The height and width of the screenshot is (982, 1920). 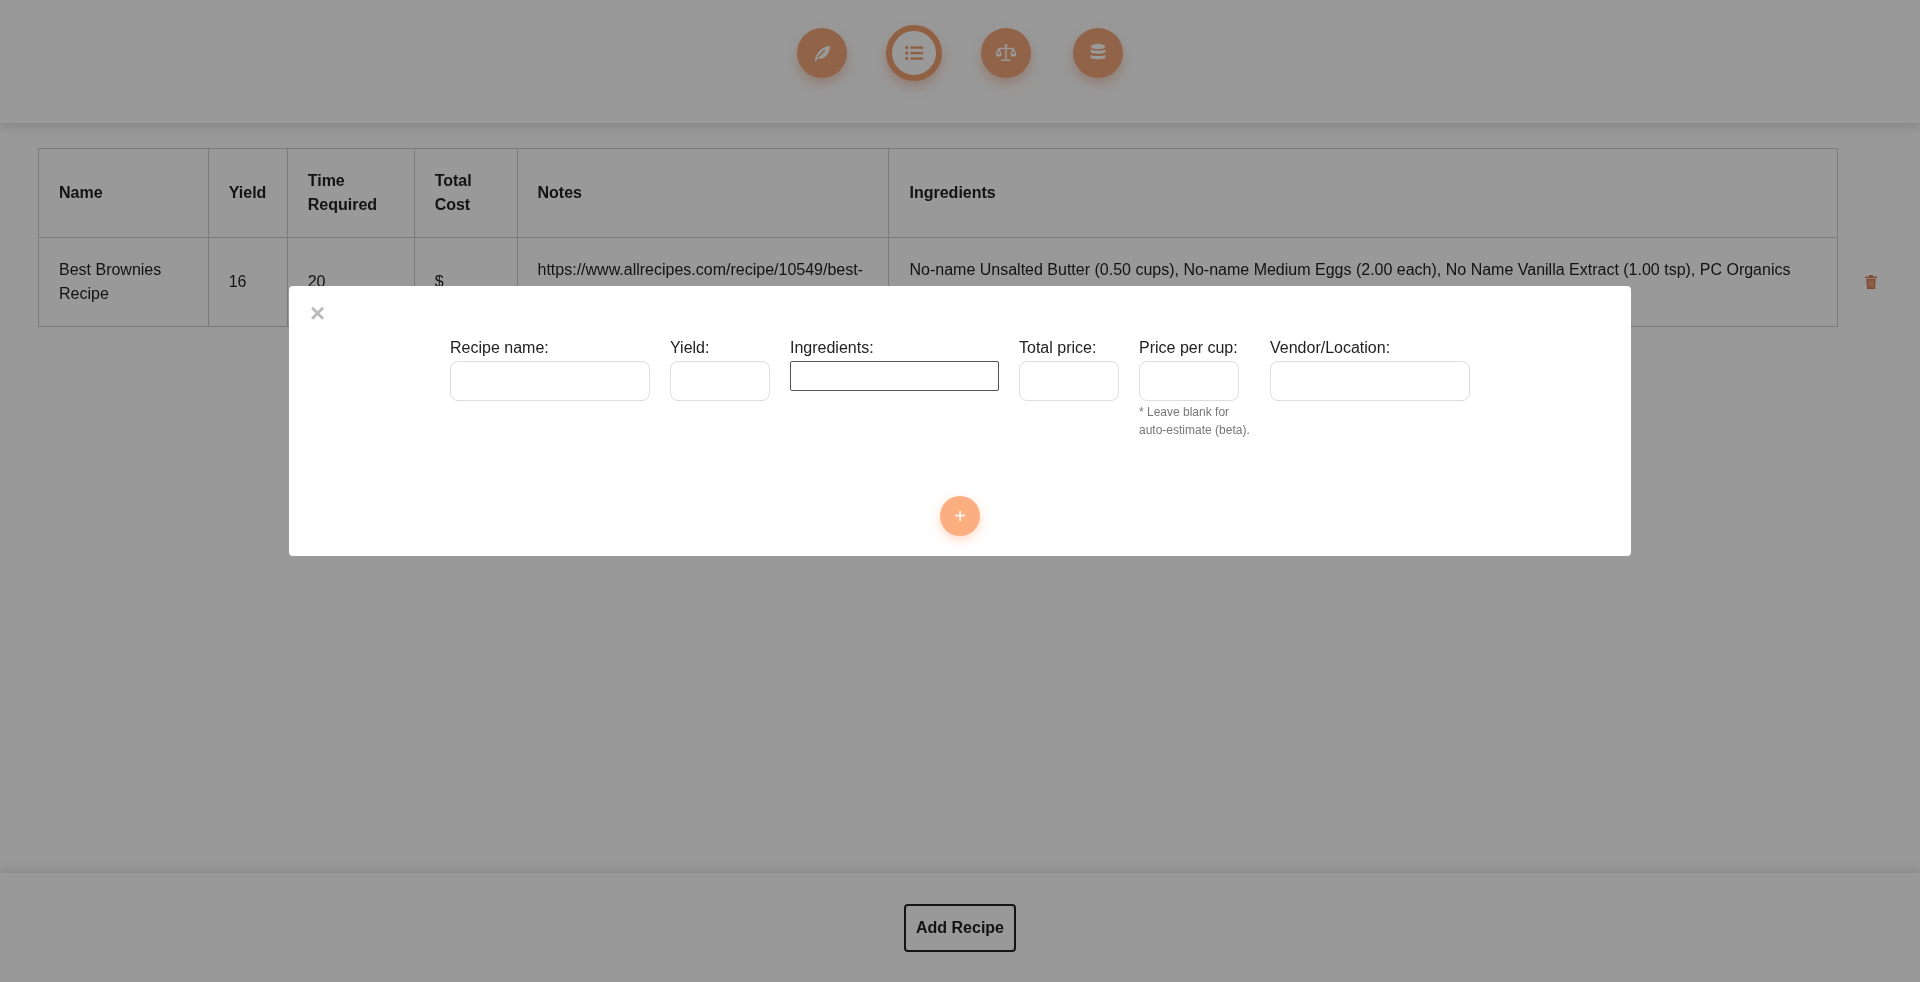 What do you see at coordinates (690, 348) in the screenshot?
I see `field-label: Yield:` at bounding box center [690, 348].